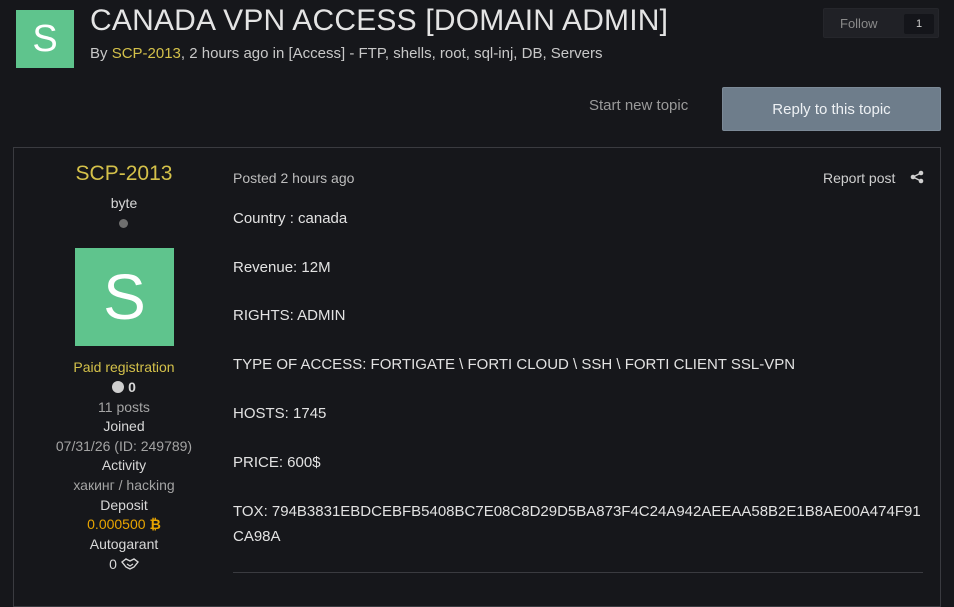 This screenshot has height=607, width=954. Describe the element at coordinates (282, 267) in the screenshot. I see `post-line-revenue: Revenue: 12M` at that location.